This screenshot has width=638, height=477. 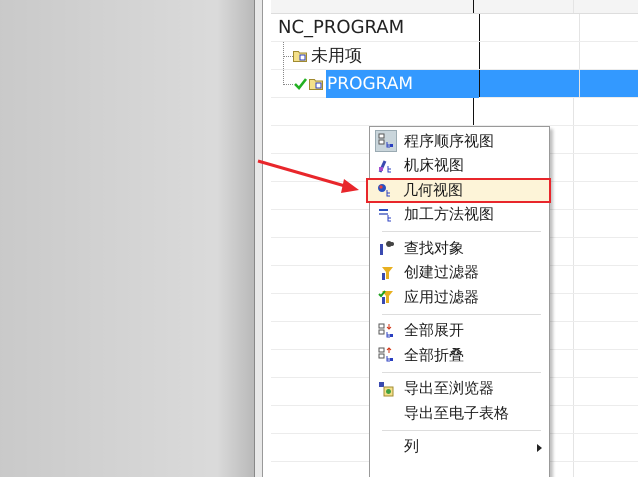 I want to click on menu-item: 导出至浏览器, so click(x=459, y=388).